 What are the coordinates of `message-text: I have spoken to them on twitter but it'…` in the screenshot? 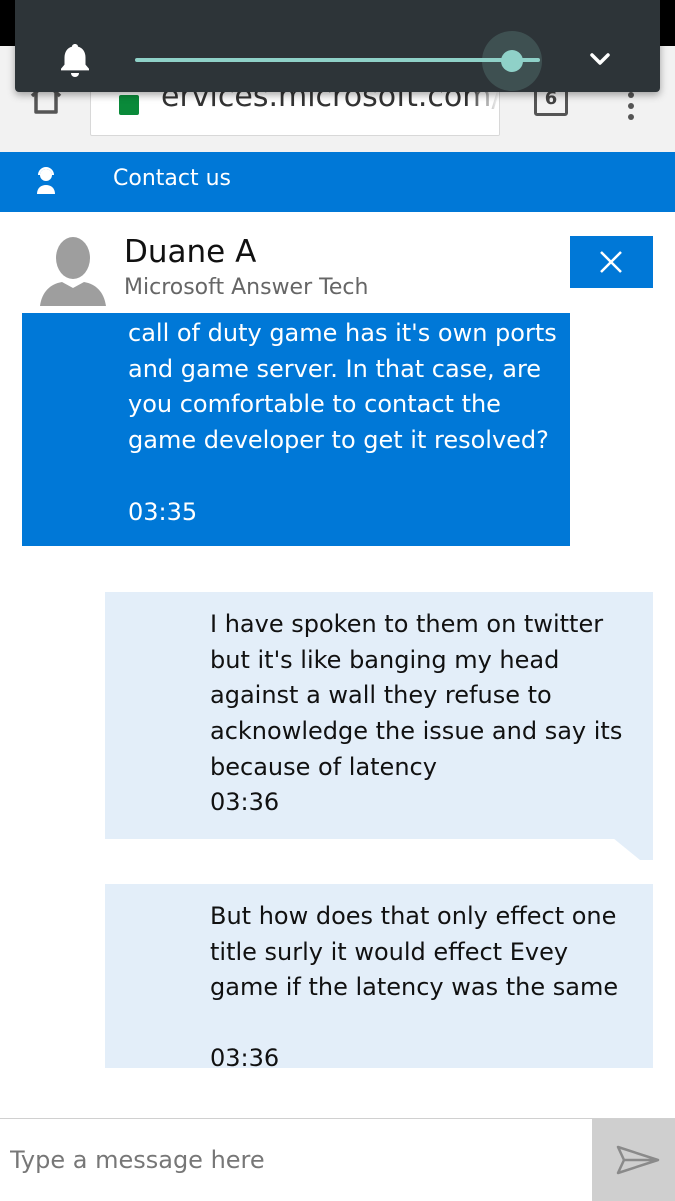 It's located at (416, 695).